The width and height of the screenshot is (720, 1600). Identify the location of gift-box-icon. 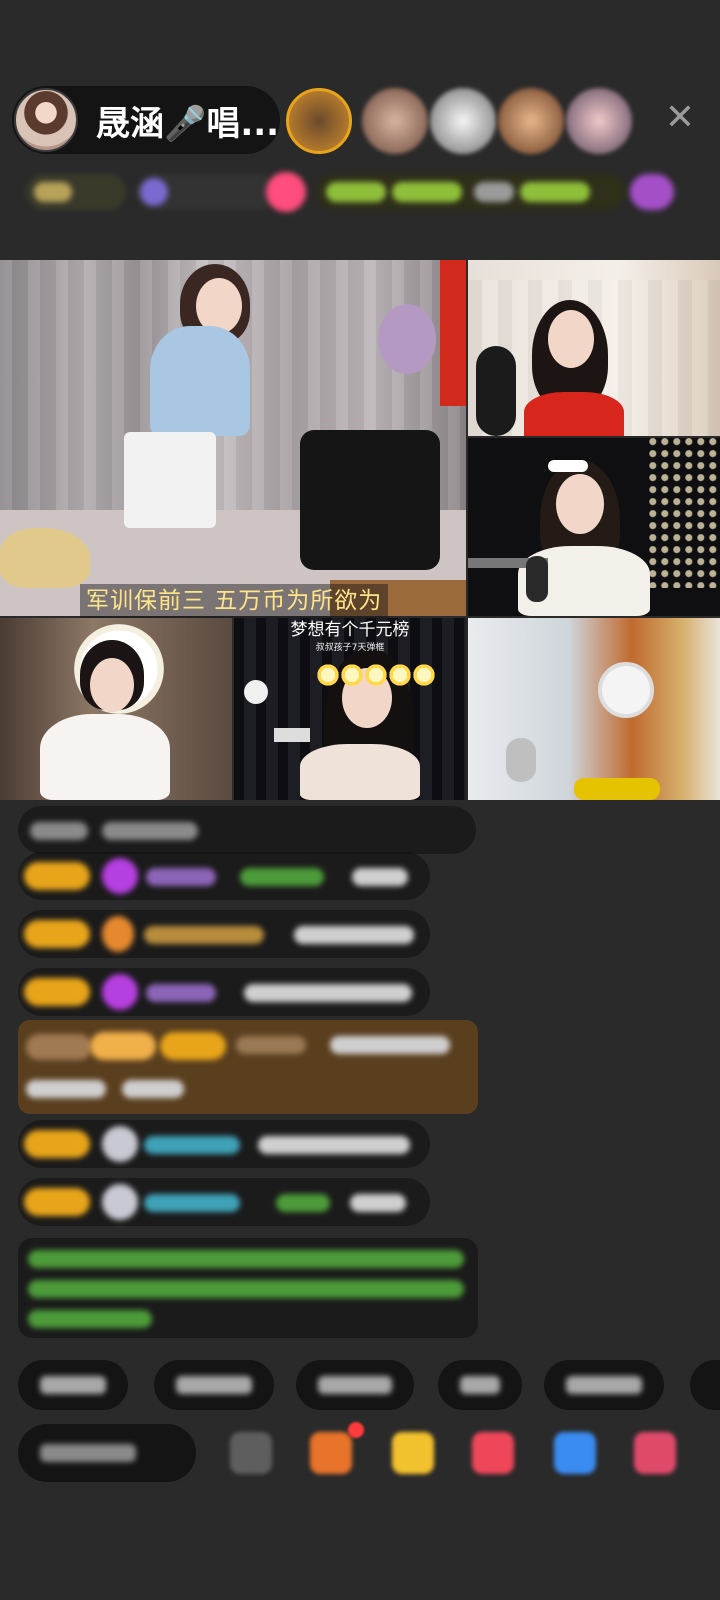
(331, 1453).